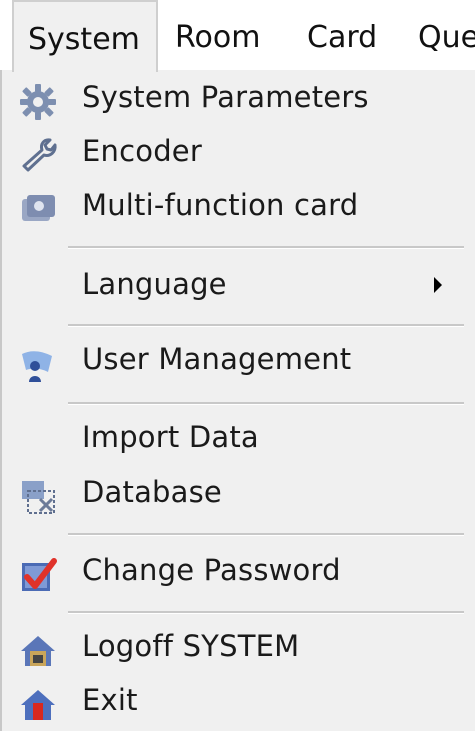 This screenshot has height=731, width=475. What do you see at coordinates (238, 155) in the screenshot?
I see `menu-item-encoder: Encoder` at bounding box center [238, 155].